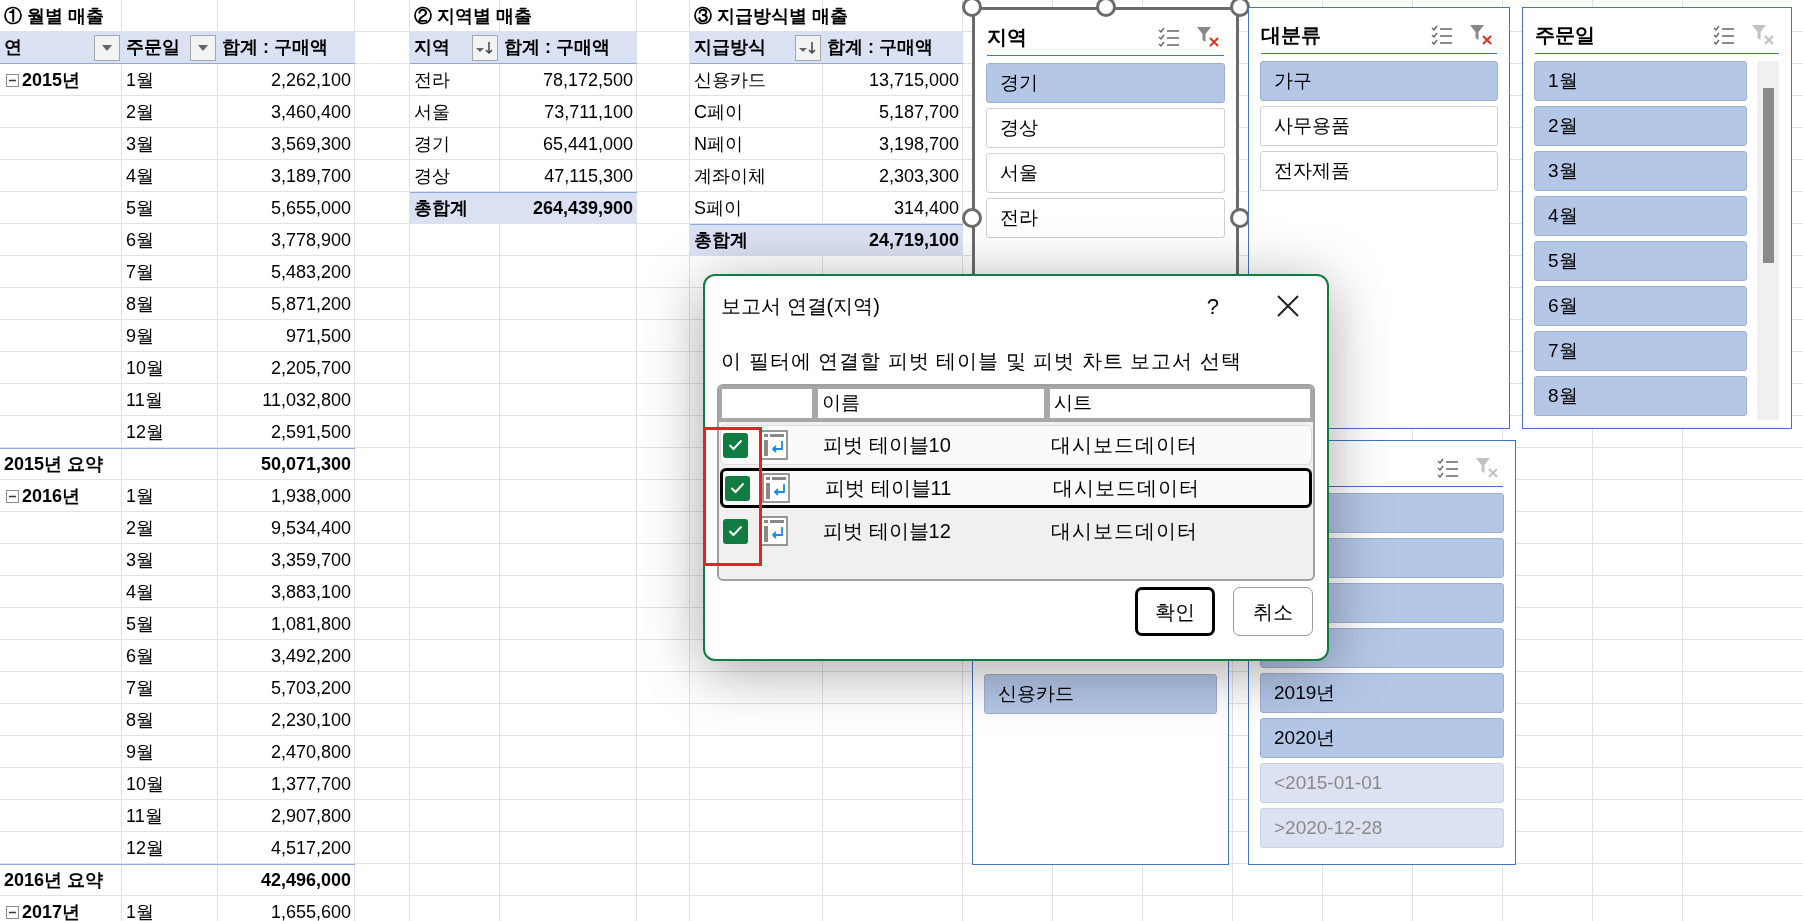 The image size is (1803, 921). Describe the element at coordinates (588, 112) in the screenshot. I see `table-cell-text: 73,711,100` at that location.